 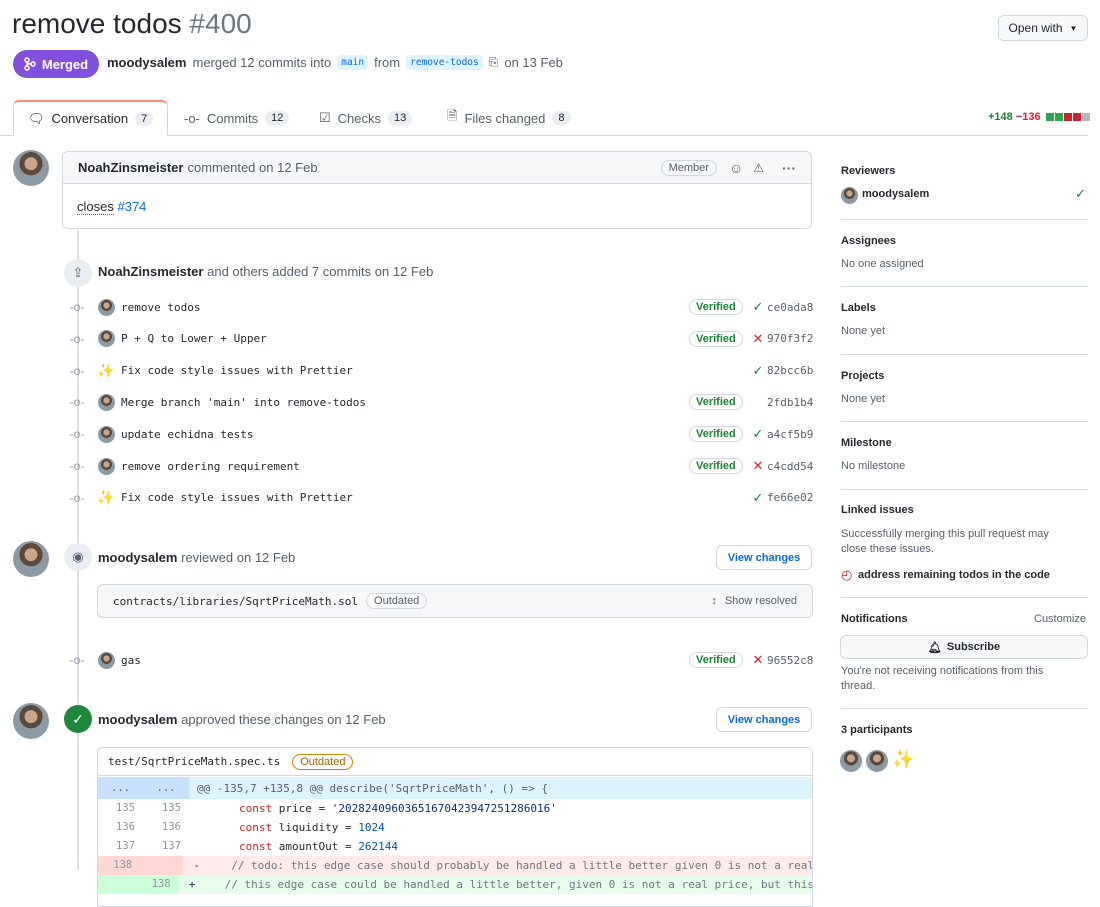 I want to click on commit-sha: 96552c8, so click(x=790, y=660).